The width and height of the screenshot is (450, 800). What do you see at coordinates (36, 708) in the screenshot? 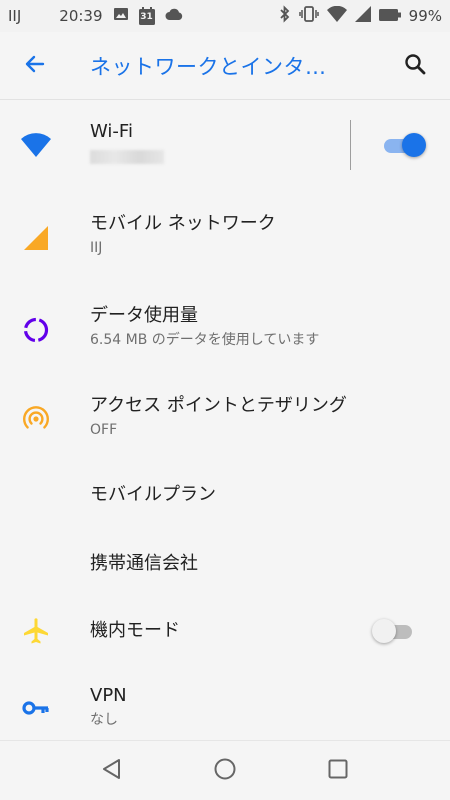
I see `vpn-key-icon` at bounding box center [36, 708].